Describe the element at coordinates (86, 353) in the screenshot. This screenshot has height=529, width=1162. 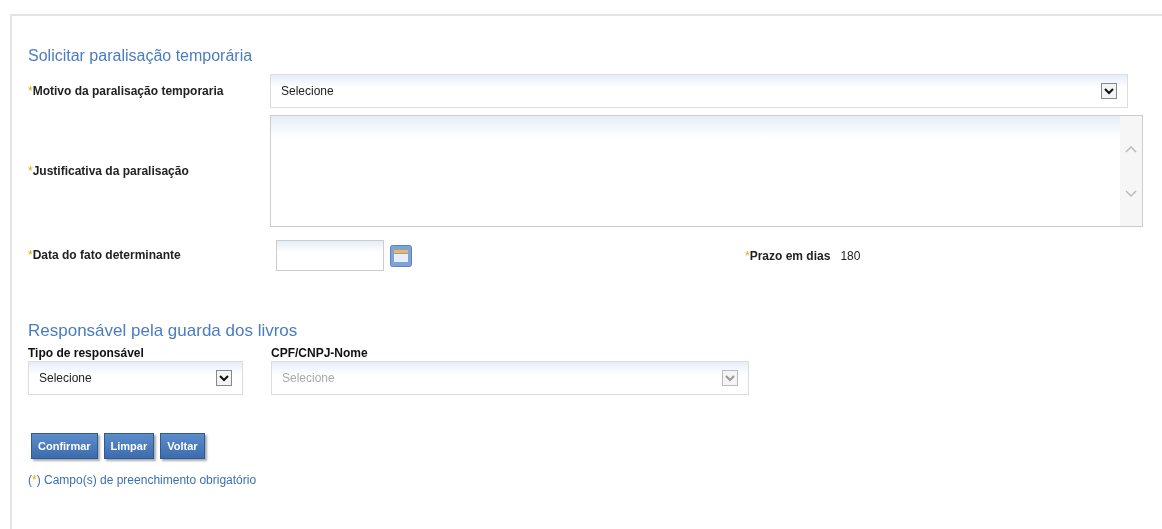
I see `field-label: Tipo de responsável` at that location.